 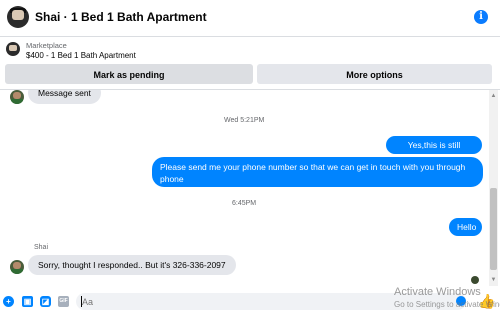 What do you see at coordinates (81, 55) in the screenshot?
I see `listing-title: $400 - 1 Bed 1 Bath Apartment` at bounding box center [81, 55].